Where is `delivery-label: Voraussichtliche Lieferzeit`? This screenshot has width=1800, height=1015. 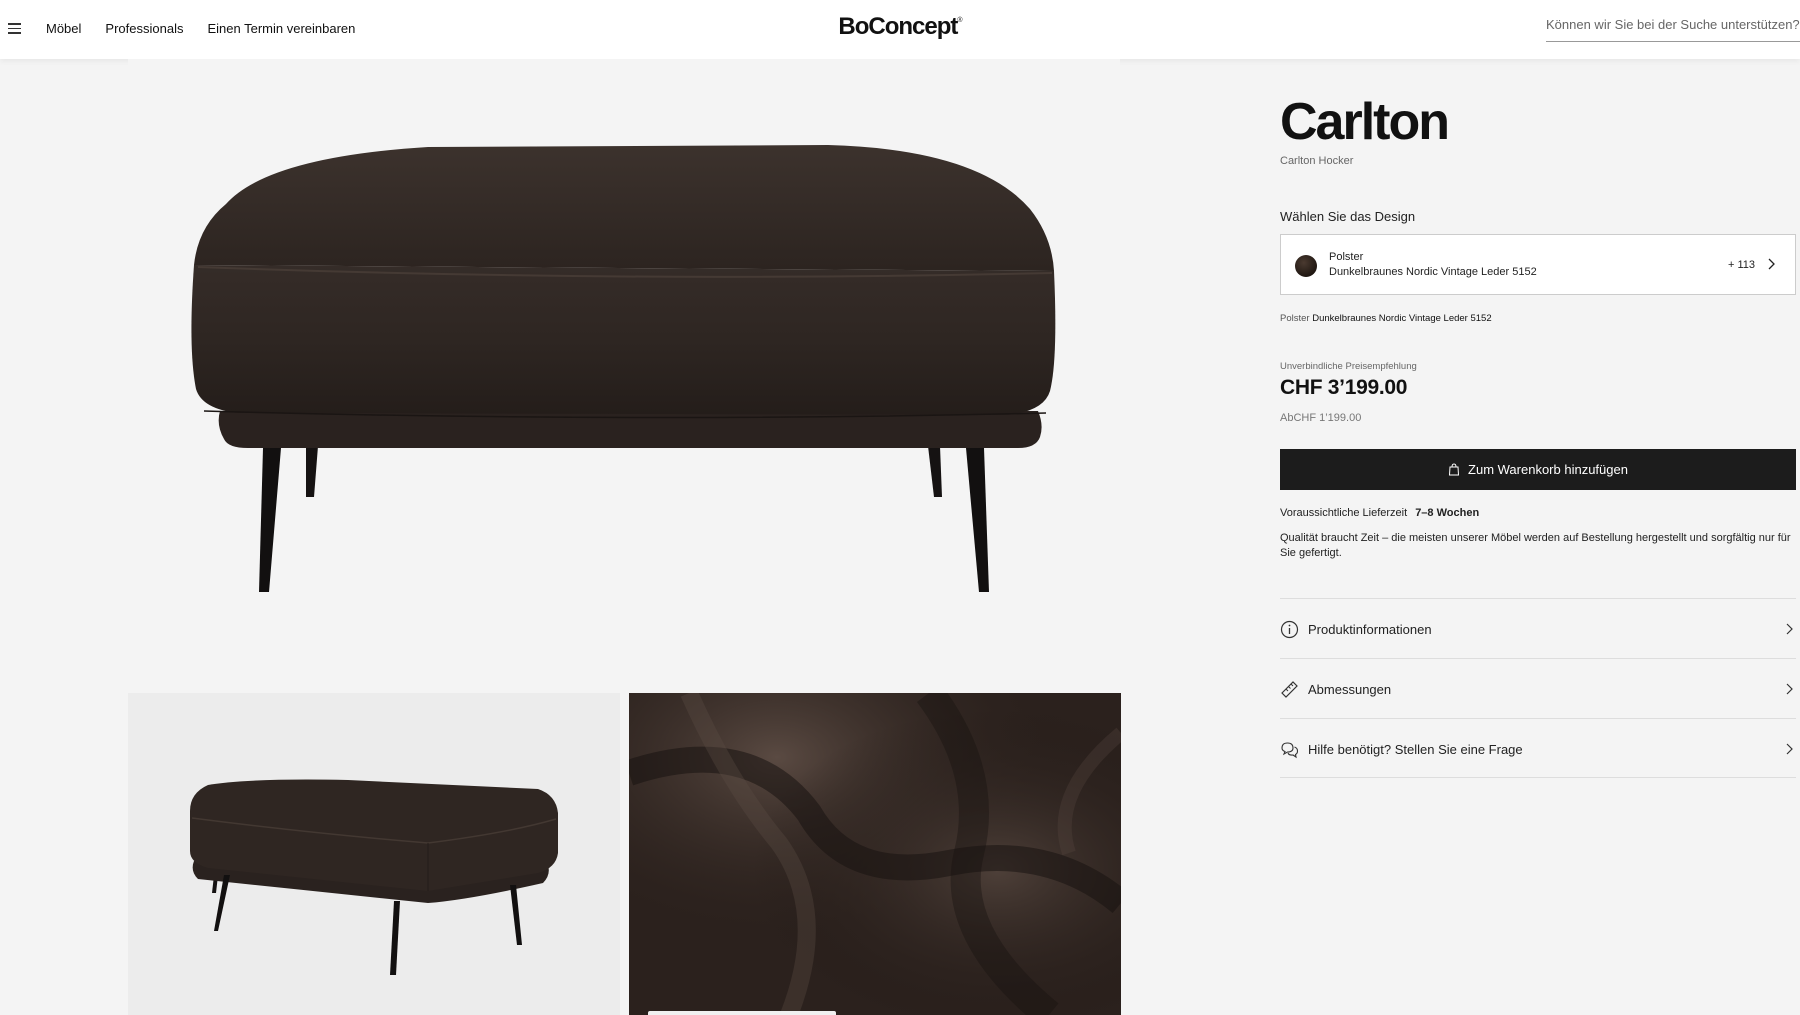 delivery-label: Voraussichtliche Lieferzeit is located at coordinates (1344, 513).